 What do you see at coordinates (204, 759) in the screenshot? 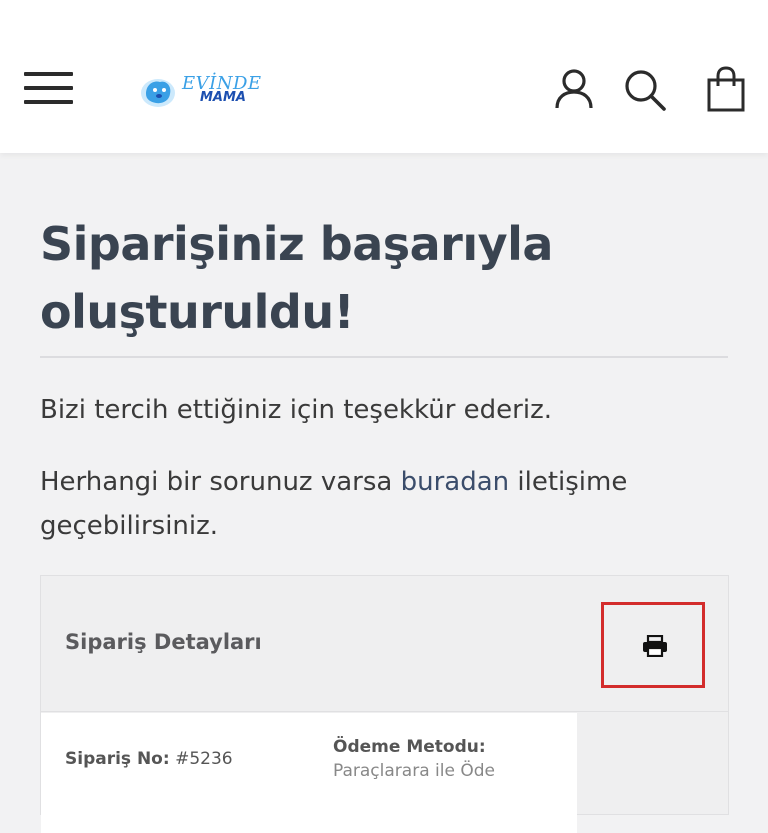
I see `order-number-value: #5236` at bounding box center [204, 759].